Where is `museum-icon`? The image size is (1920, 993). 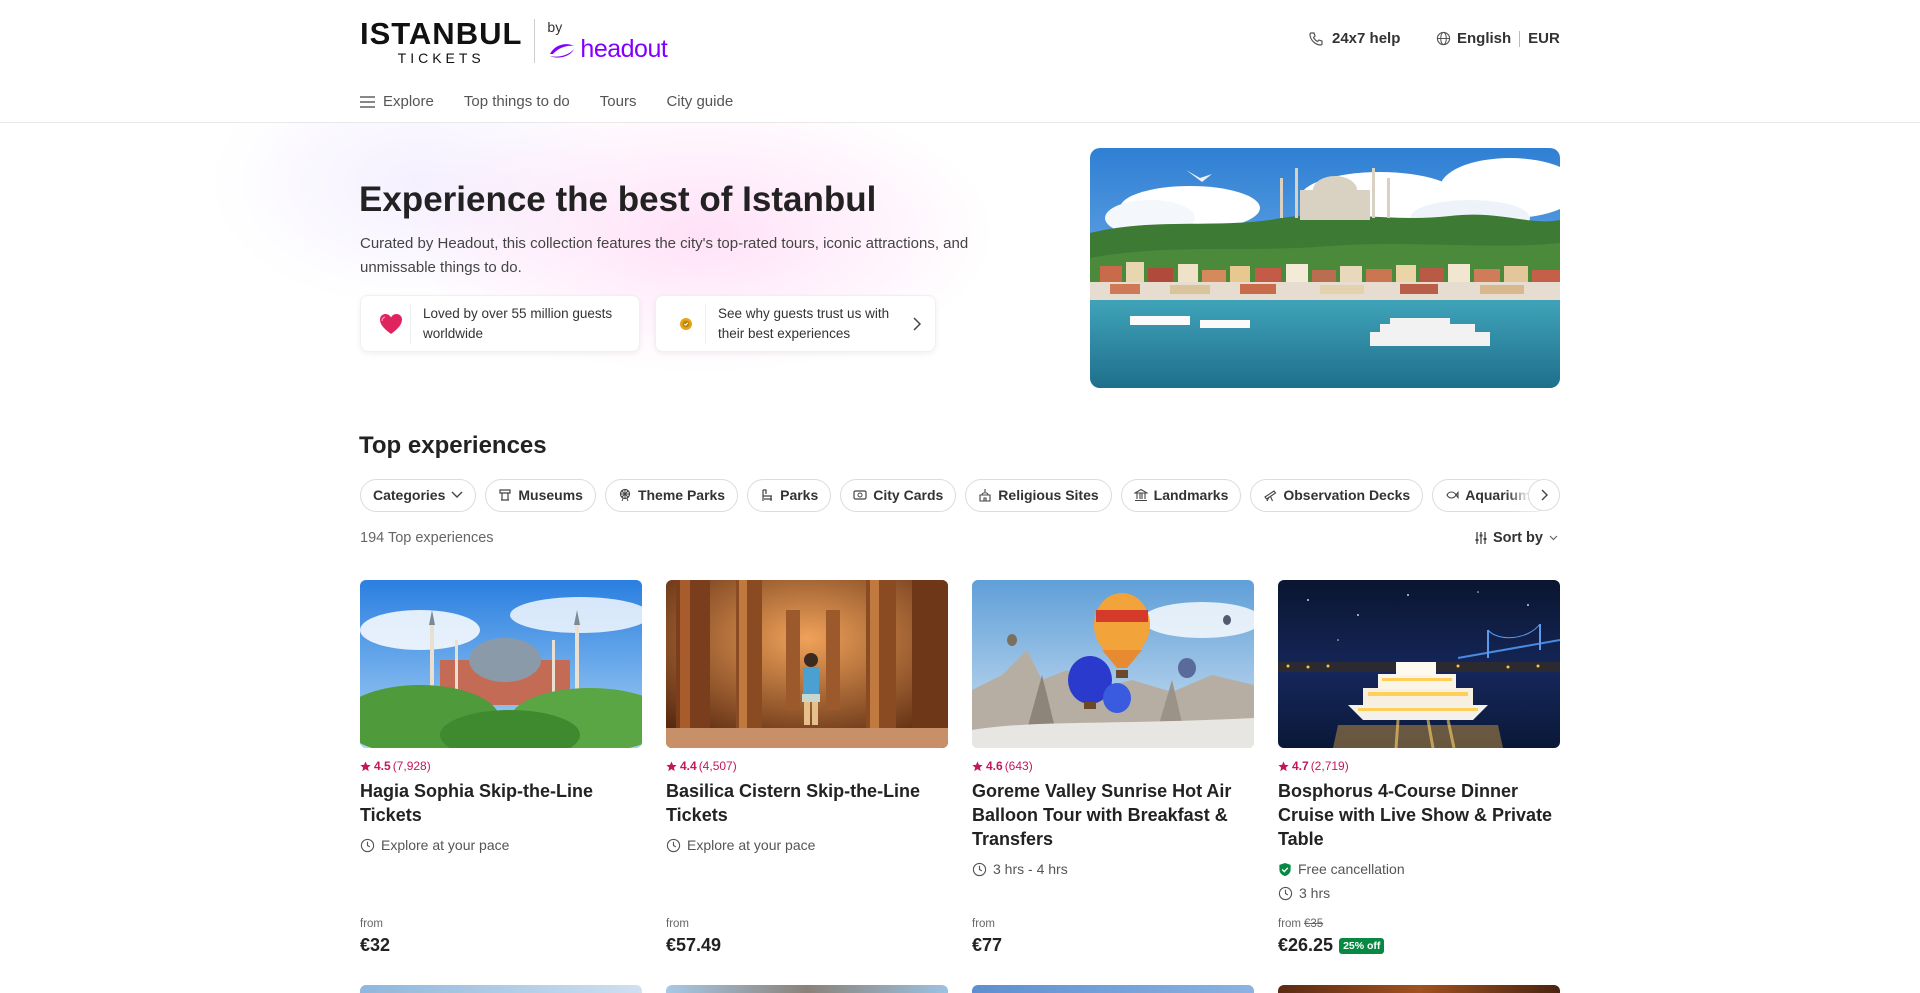 museum-icon is located at coordinates (505, 495).